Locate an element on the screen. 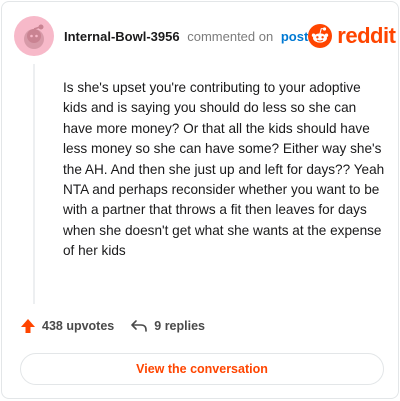 The image size is (400, 401). snoo-avatar-icon is located at coordinates (34, 36).